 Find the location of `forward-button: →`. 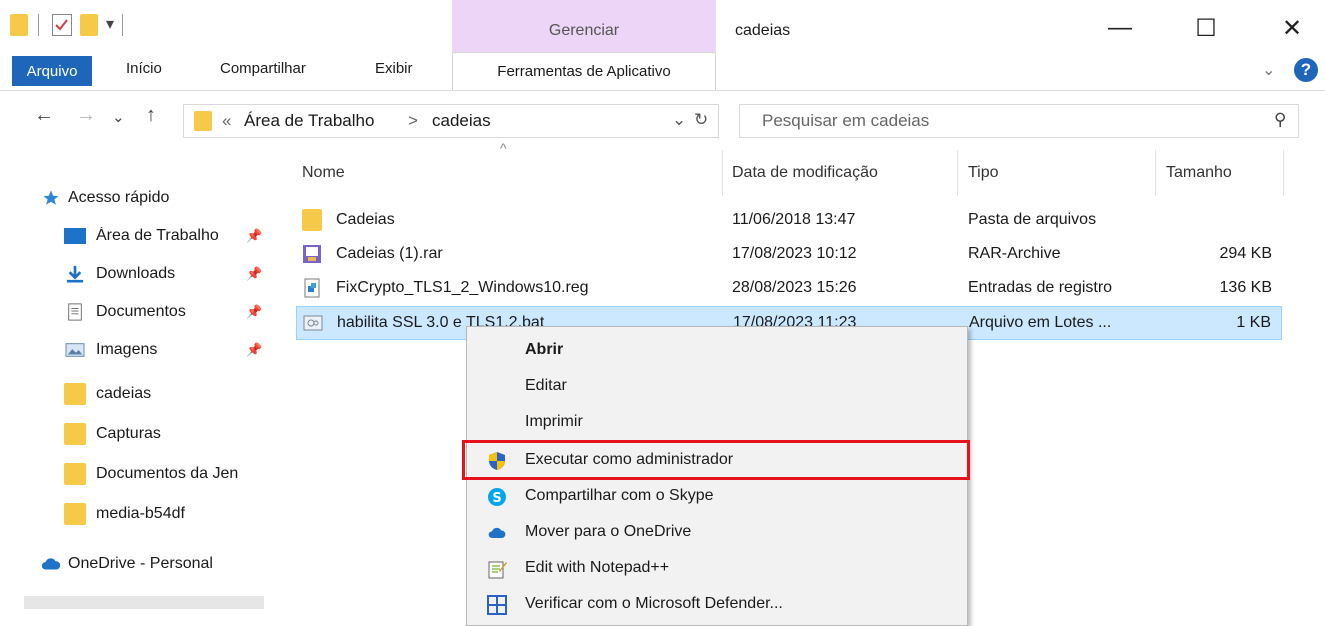

forward-button: → is located at coordinates (86, 115).